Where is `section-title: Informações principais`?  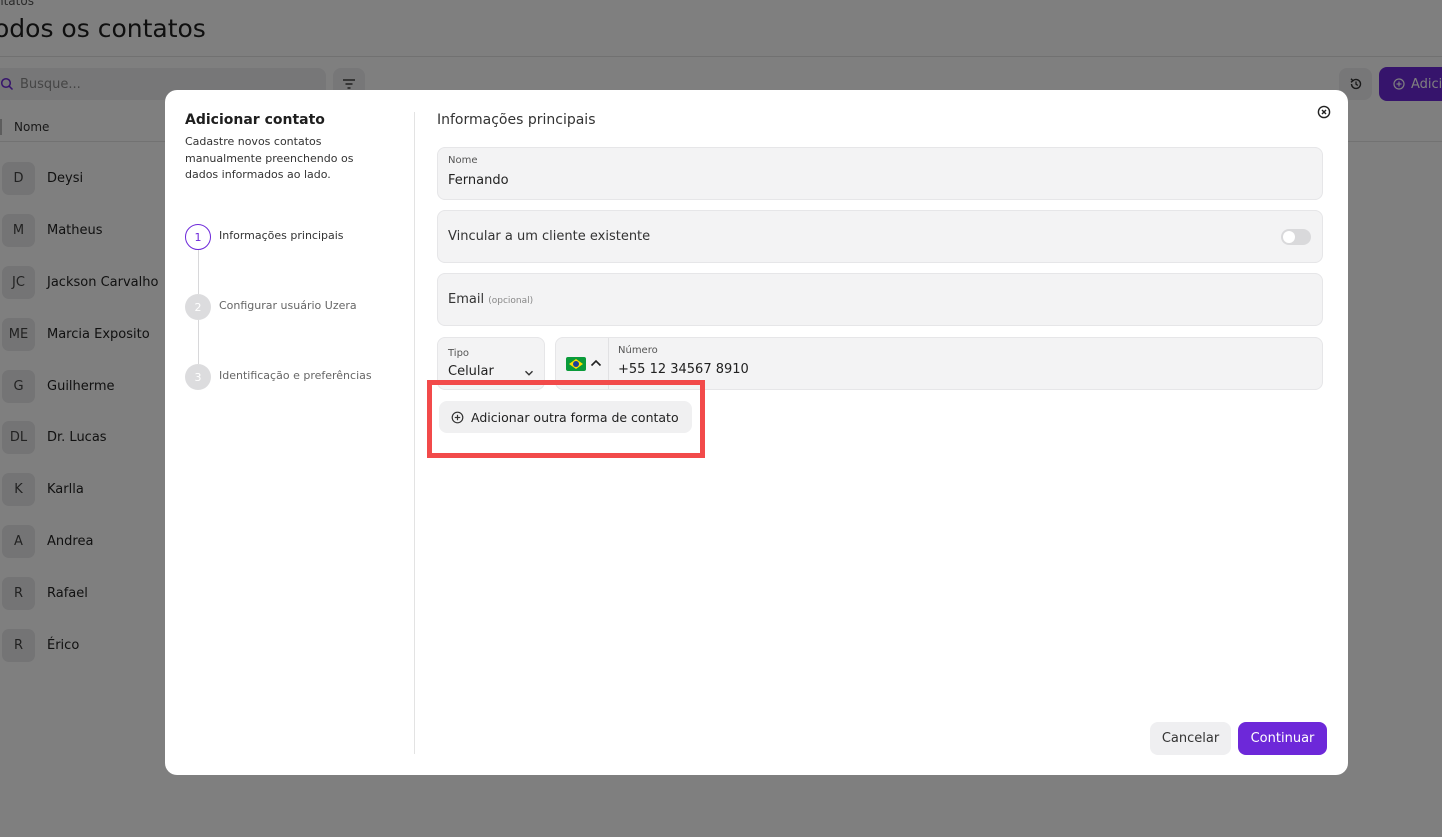 section-title: Informações principais is located at coordinates (516, 120).